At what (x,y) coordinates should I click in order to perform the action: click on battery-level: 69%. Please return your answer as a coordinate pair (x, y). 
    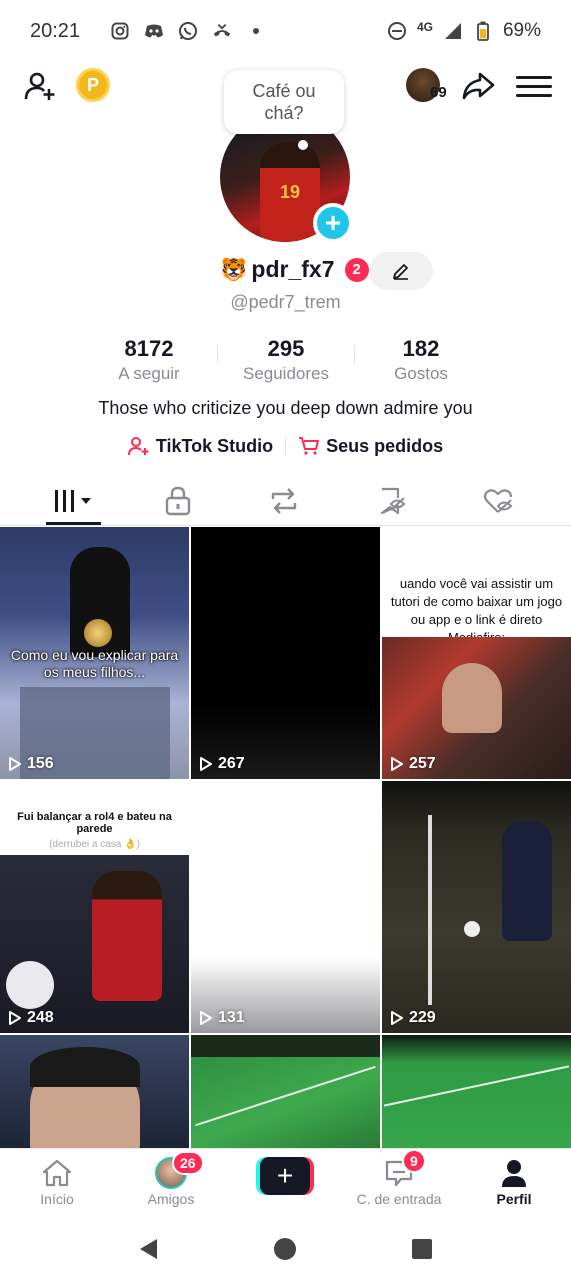
    Looking at the image, I should click on (521, 30).